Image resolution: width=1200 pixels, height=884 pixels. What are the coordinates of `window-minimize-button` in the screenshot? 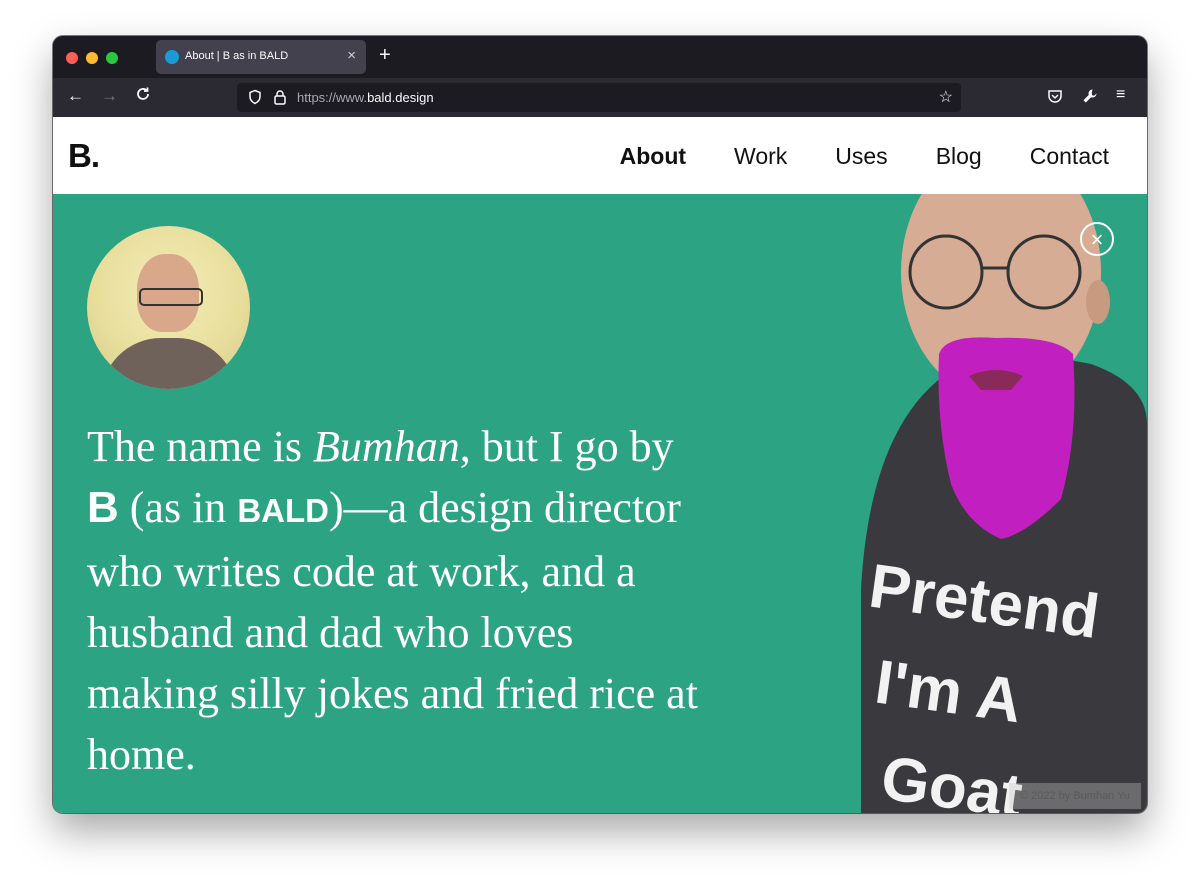 It's located at (92, 58).